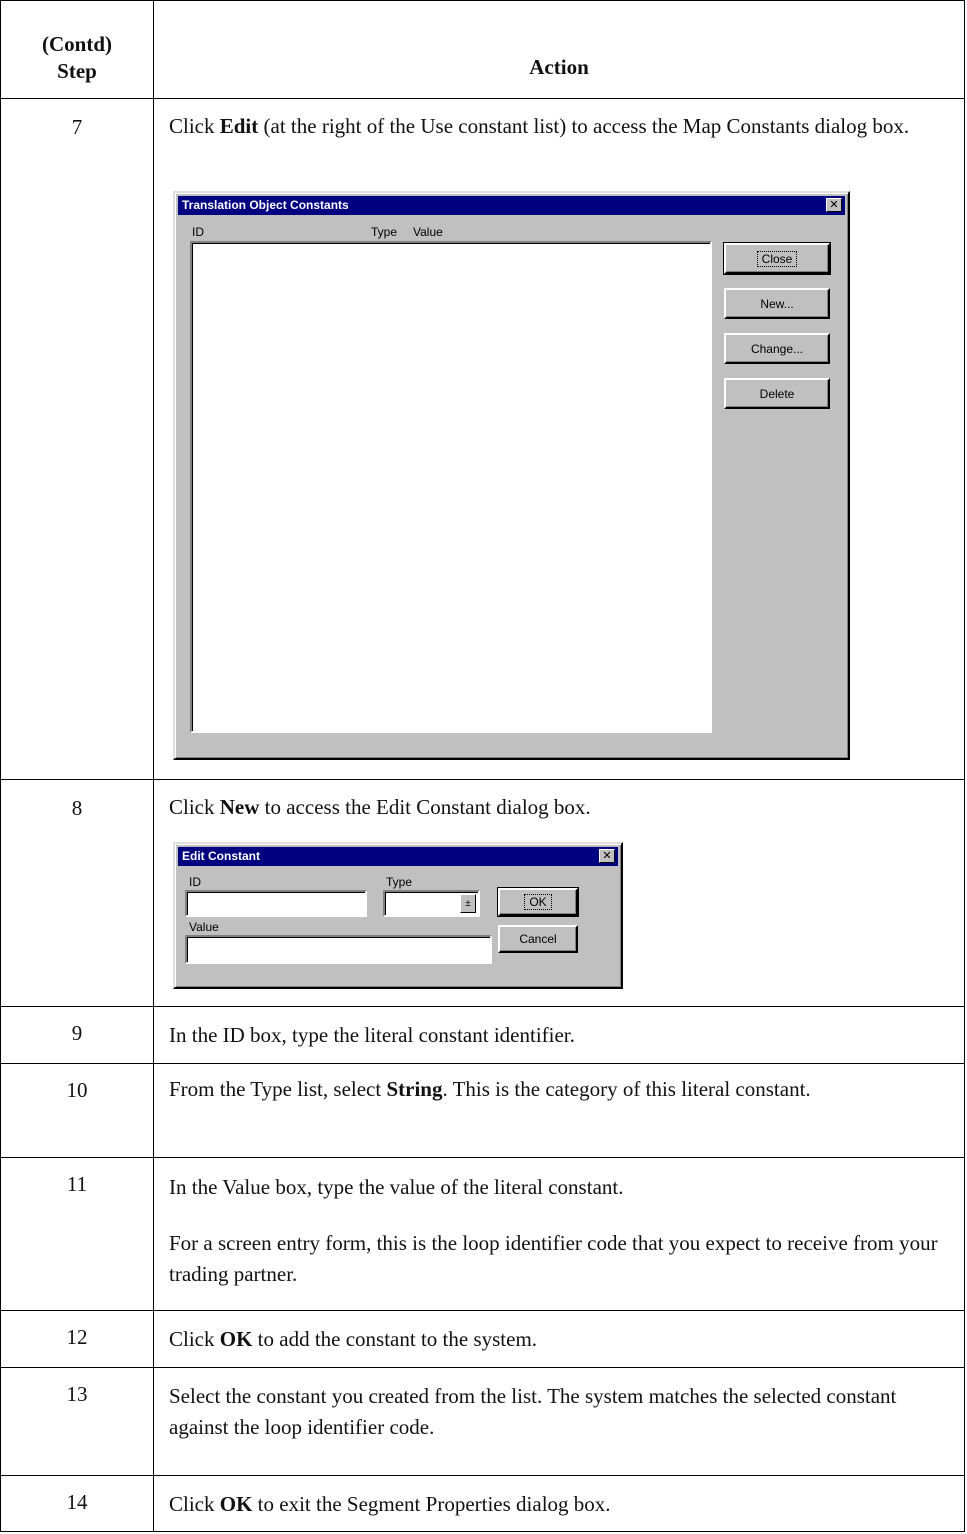 The height and width of the screenshot is (1534, 967). Describe the element at coordinates (431, 903) in the screenshot. I see `type-dropdown: ±` at that location.